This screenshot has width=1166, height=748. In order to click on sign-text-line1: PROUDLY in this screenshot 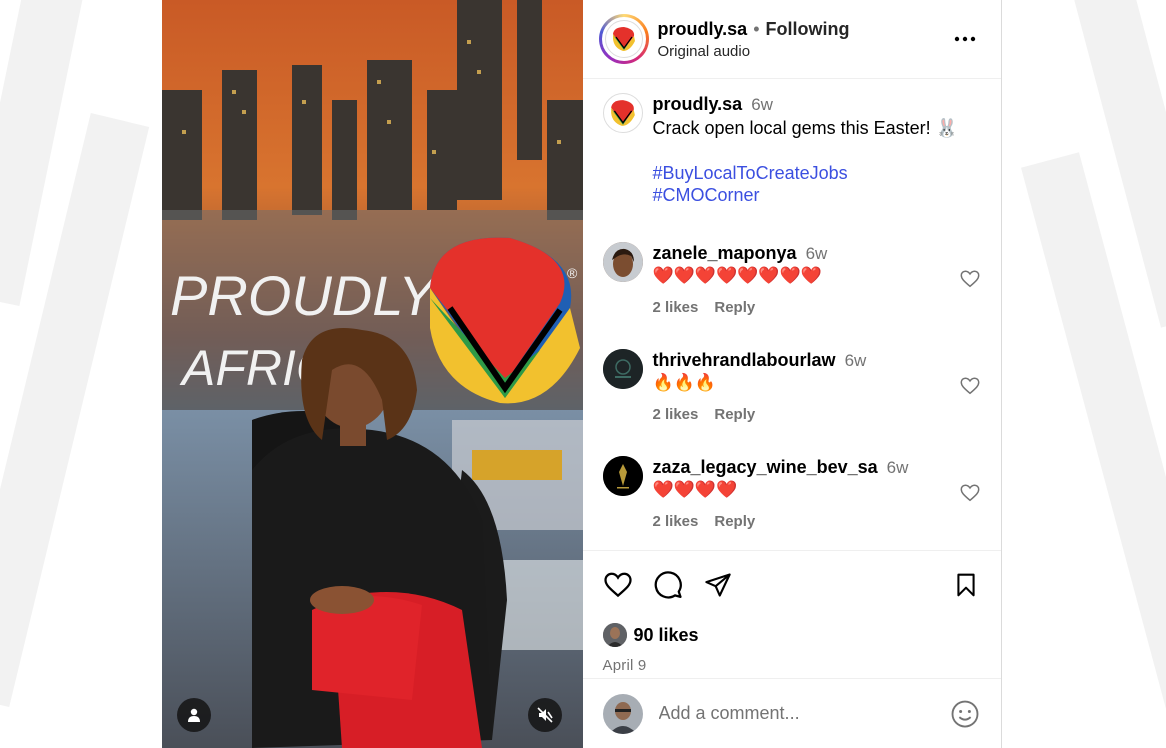, I will do `click(304, 295)`.